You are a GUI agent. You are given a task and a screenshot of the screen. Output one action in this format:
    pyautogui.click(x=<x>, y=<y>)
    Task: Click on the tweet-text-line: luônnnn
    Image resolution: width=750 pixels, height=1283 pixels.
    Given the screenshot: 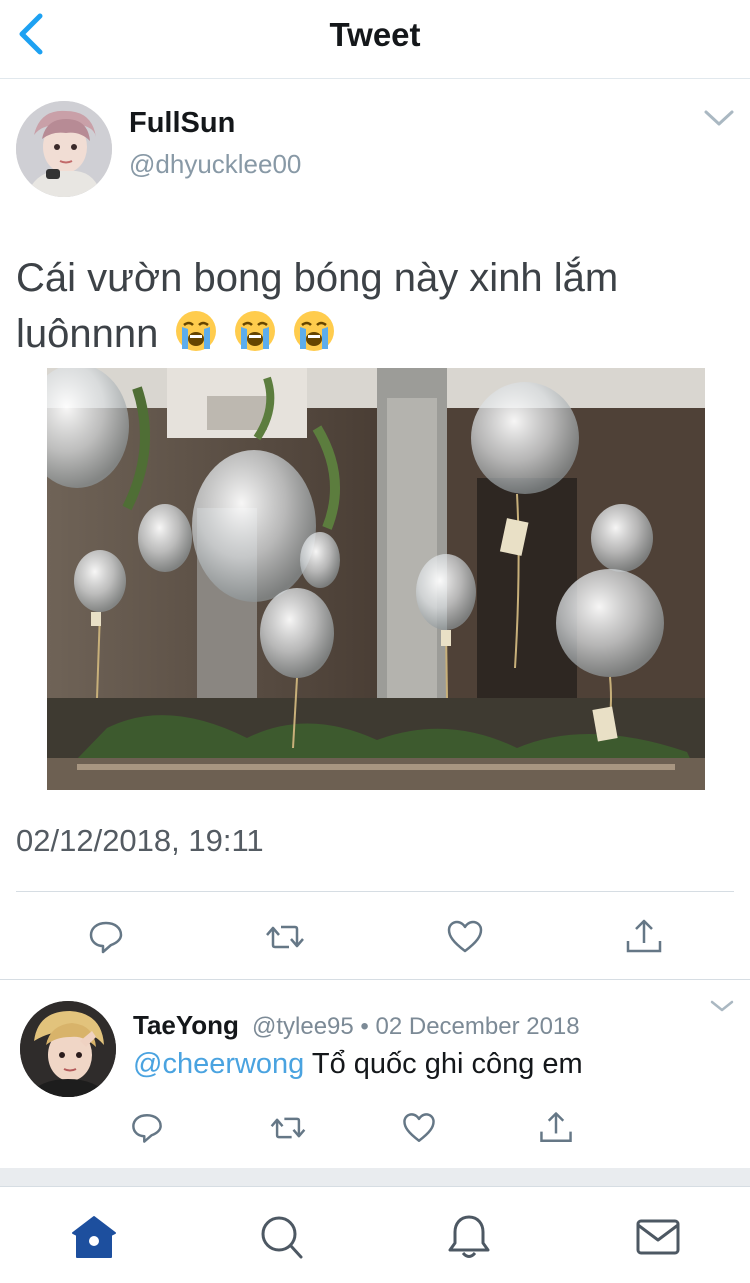 What is the action you would take?
    pyautogui.click(x=366, y=334)
    